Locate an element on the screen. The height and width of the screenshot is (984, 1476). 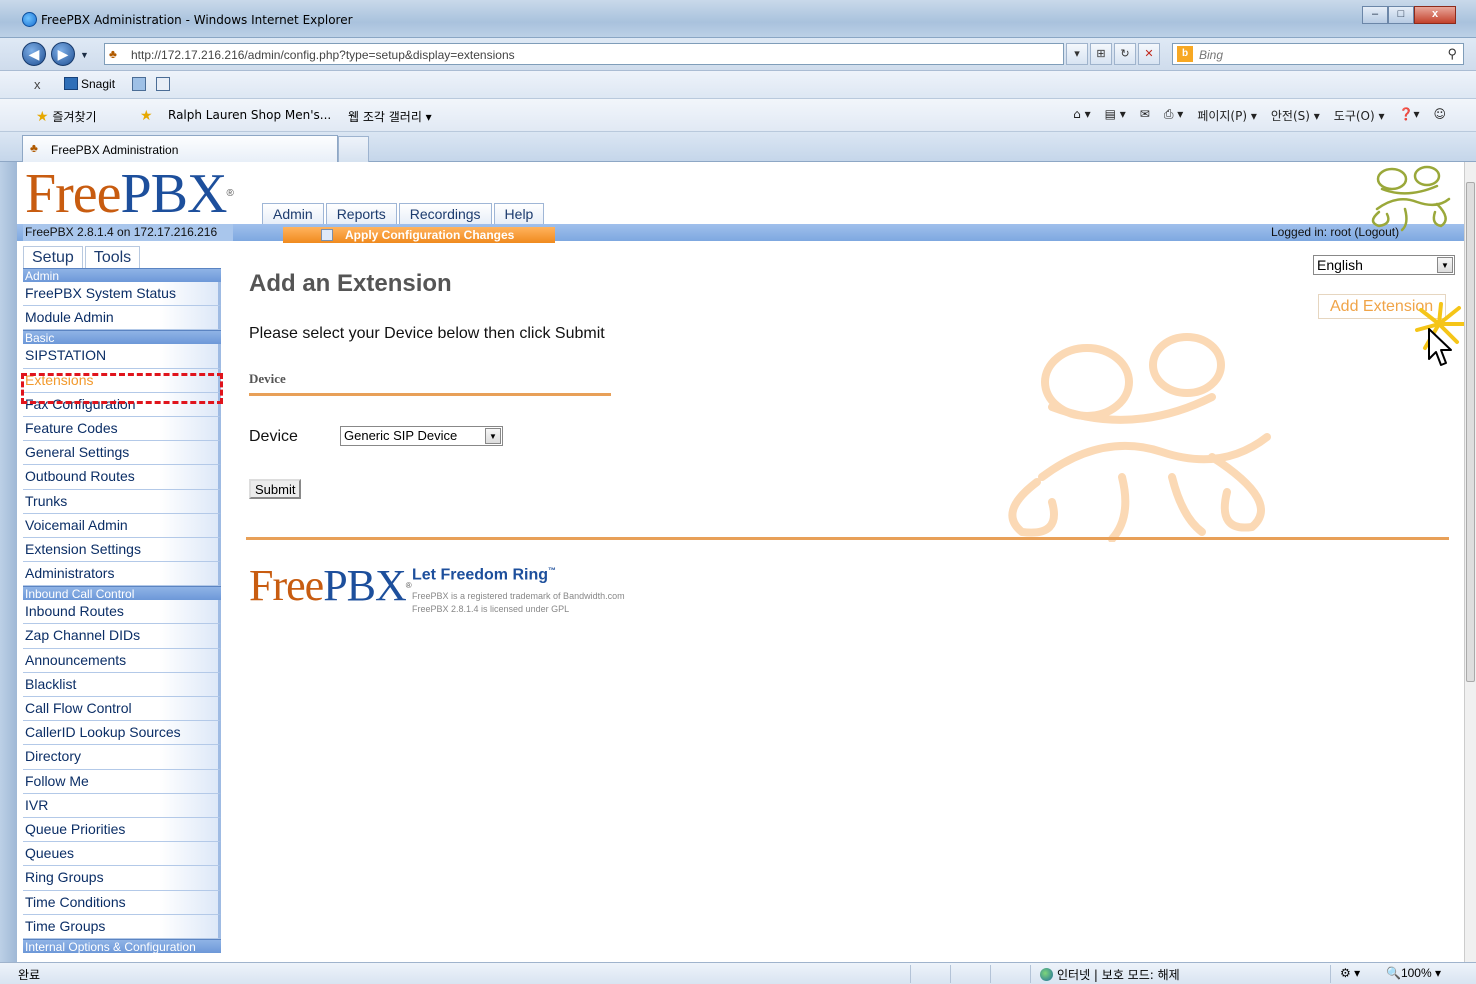
sidebar-item-time-conditions: Time Conditions is located at coordinates (122, 902).